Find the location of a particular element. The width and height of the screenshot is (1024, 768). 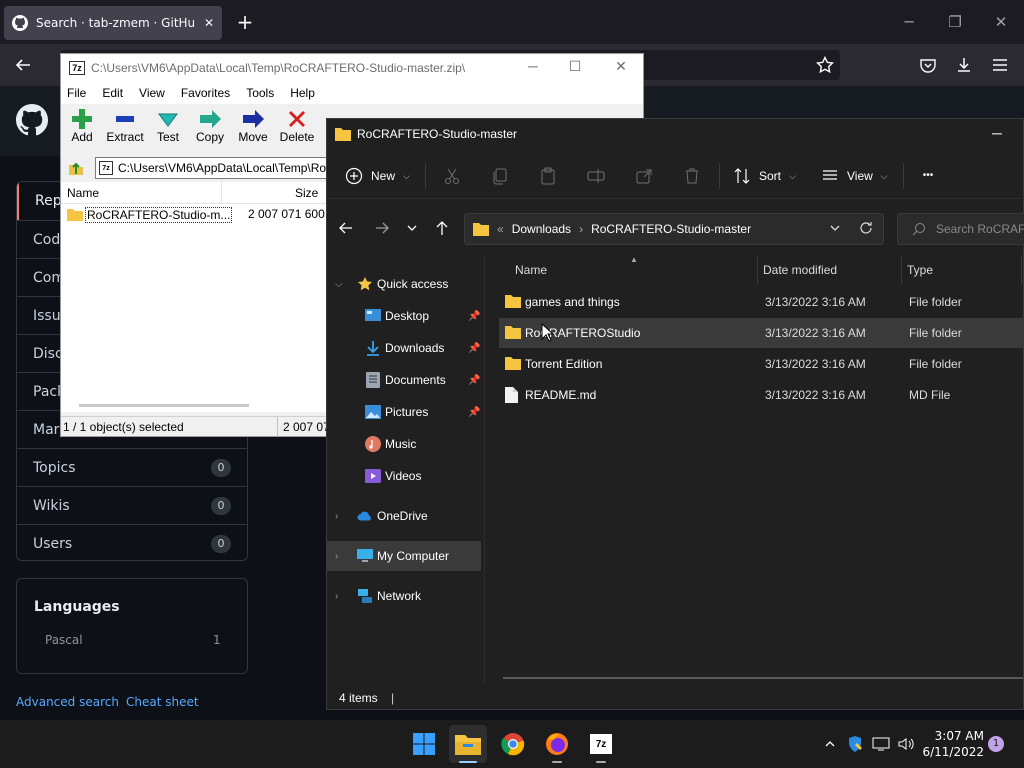

sevenzip-maximize-icon: ☐ is located at coordinates (575, 68).